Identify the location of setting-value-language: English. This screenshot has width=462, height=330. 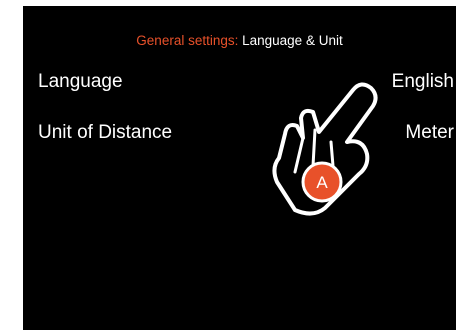
(423, 82).